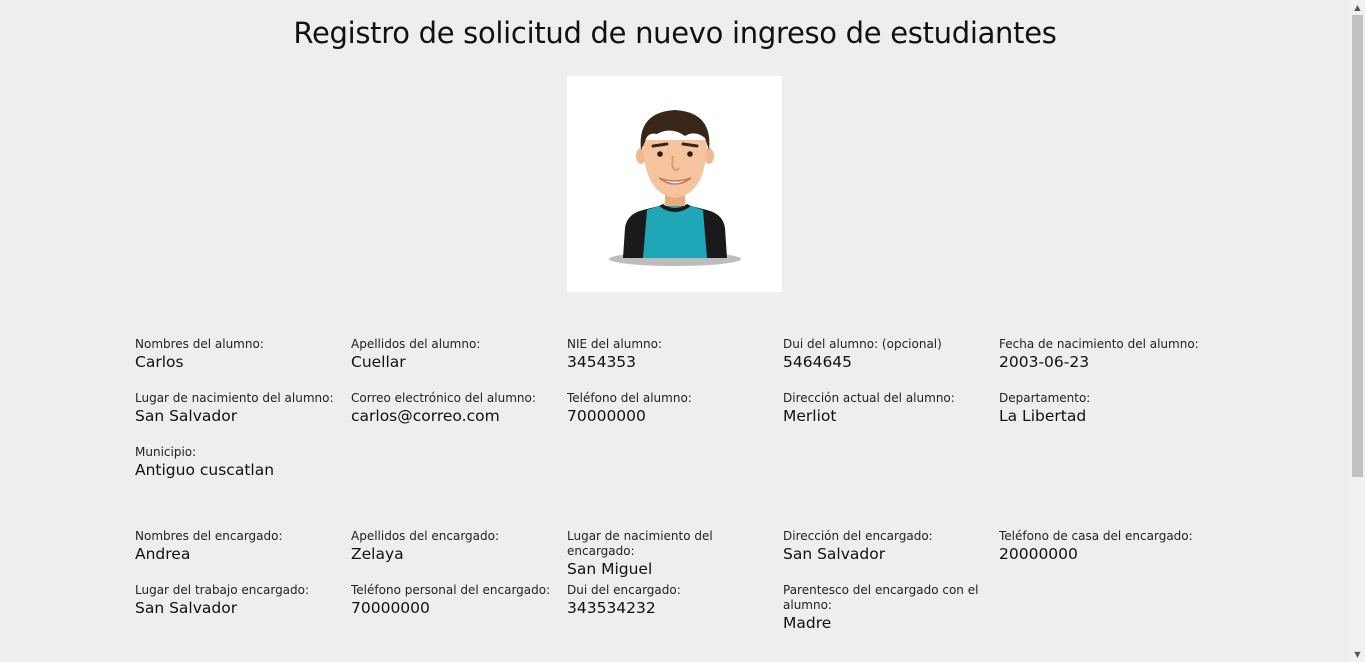 The width and height of the screenshot is (1365, 662). I want to click on field-guardian-home-phone: Teléfono de casa del encargado: 20000000, so click(1106, 546).